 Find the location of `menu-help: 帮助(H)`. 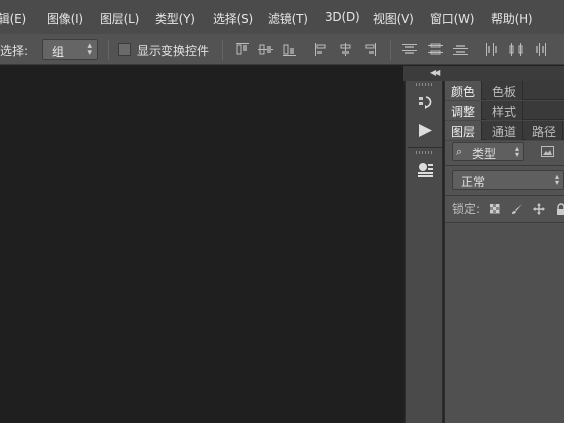

menu-help: 帮助(H) is located at coordinates (512, 18).